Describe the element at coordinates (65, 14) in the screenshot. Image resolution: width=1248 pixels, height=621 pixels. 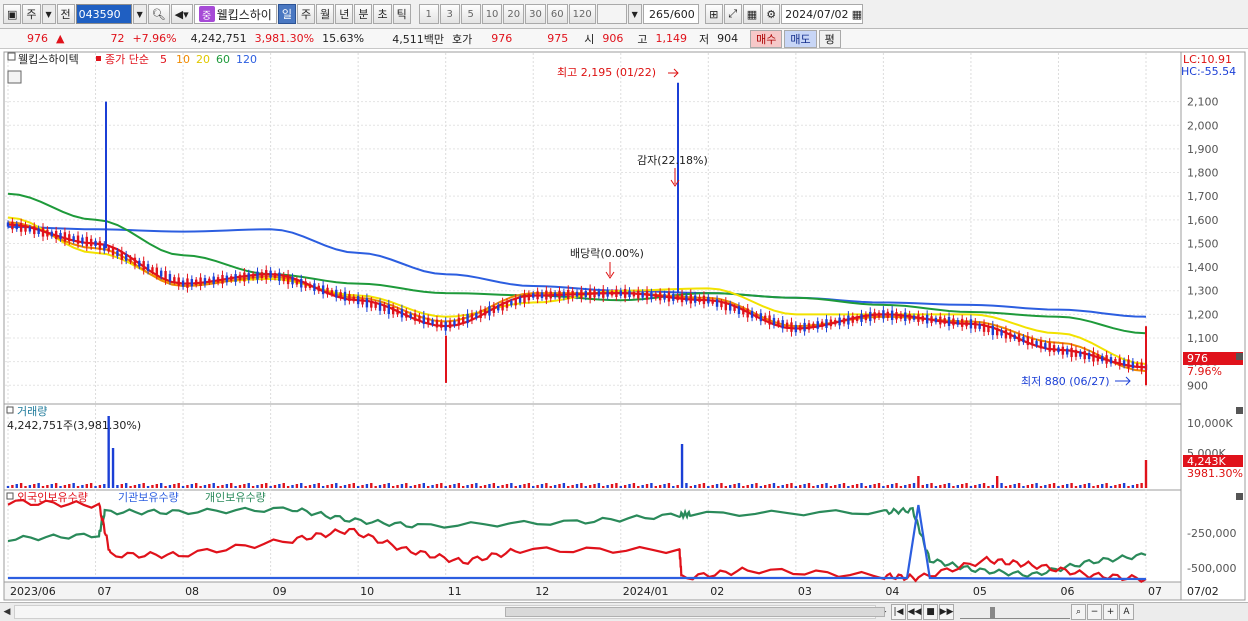
I see `prev-button: 전` at that location.